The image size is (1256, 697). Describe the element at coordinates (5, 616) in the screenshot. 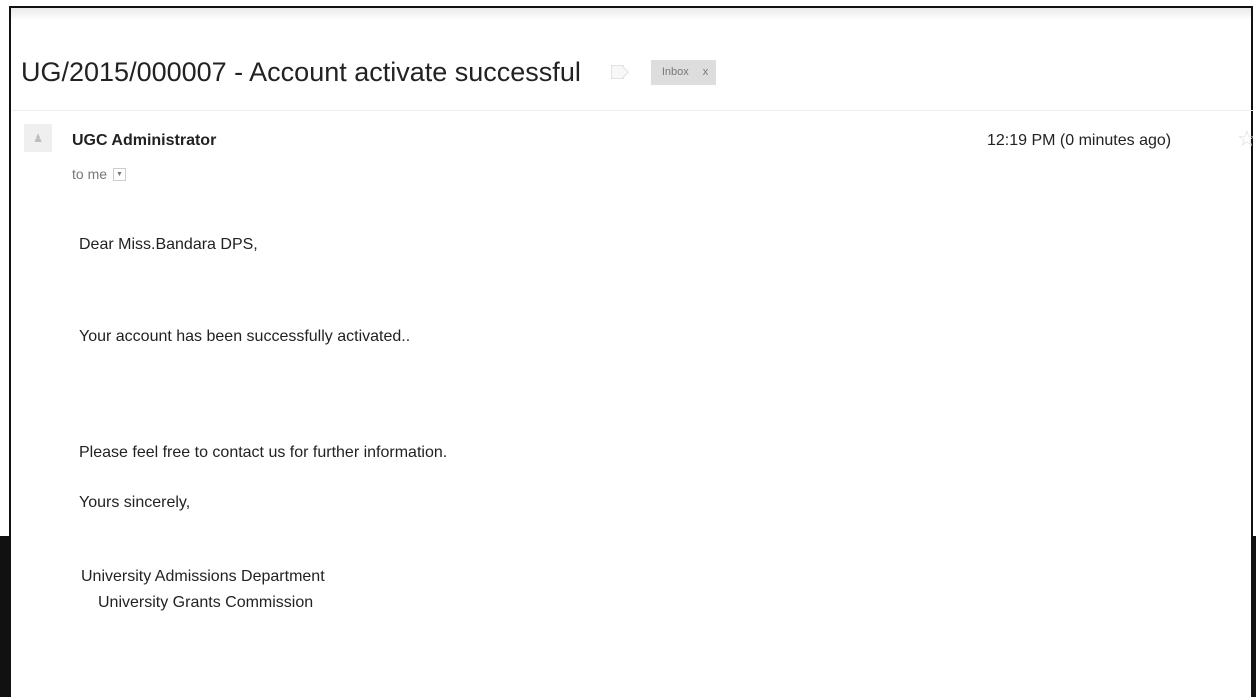

I see `frame-edge-left` at that location.